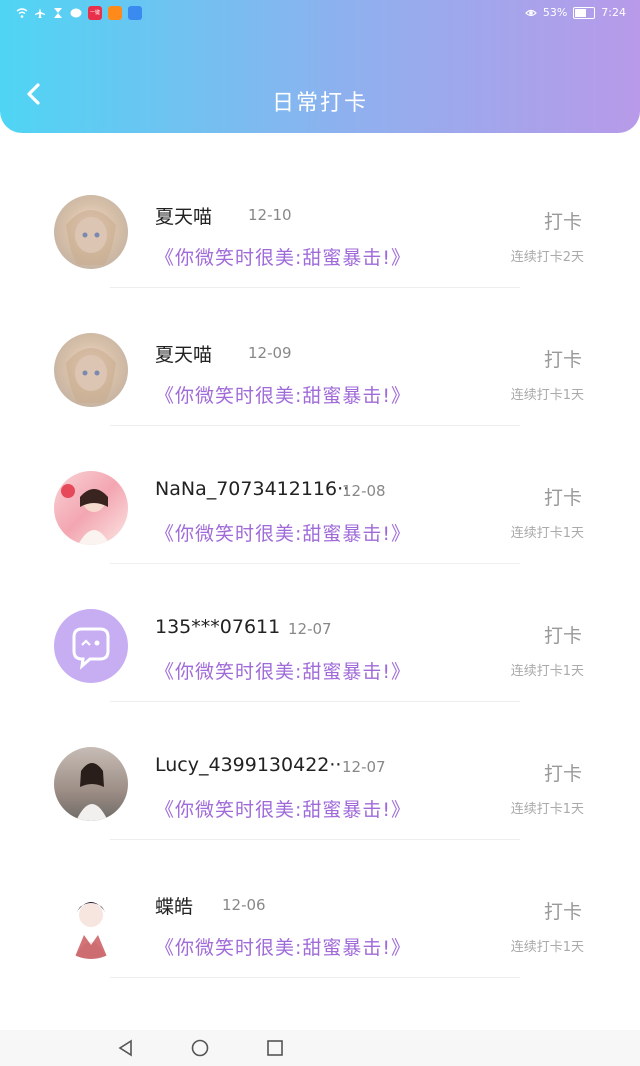 The width and height of the screenshot is (640, 1066). Describe the element at coordinates (613, 12) in the screenshot. I see `clock: 7:24` at that location.